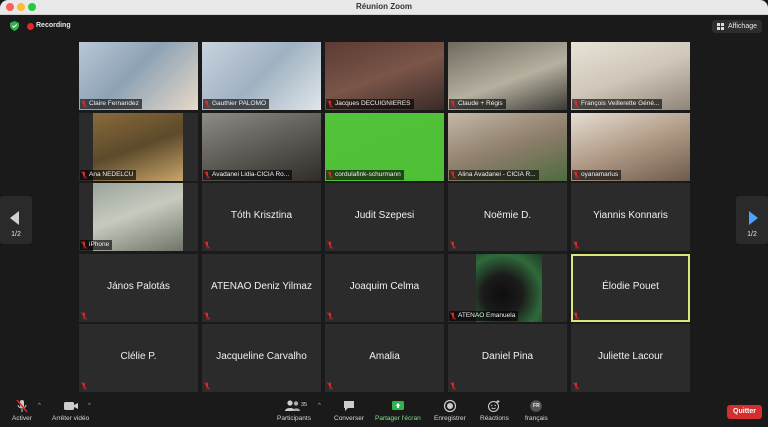  What do you see at coordinates (384, 76) in the screenshot?
I see `participant-tile: Jacques DECUIGNIERES` at bounding box center [384, 76].